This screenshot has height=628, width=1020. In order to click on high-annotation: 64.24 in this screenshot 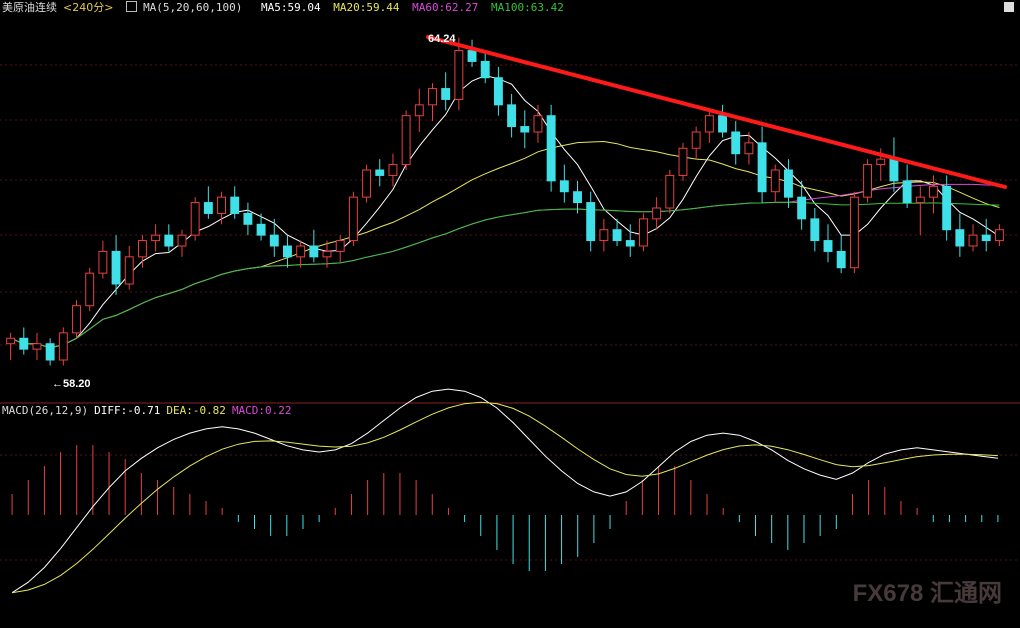, I will do `click(442, 39)`.